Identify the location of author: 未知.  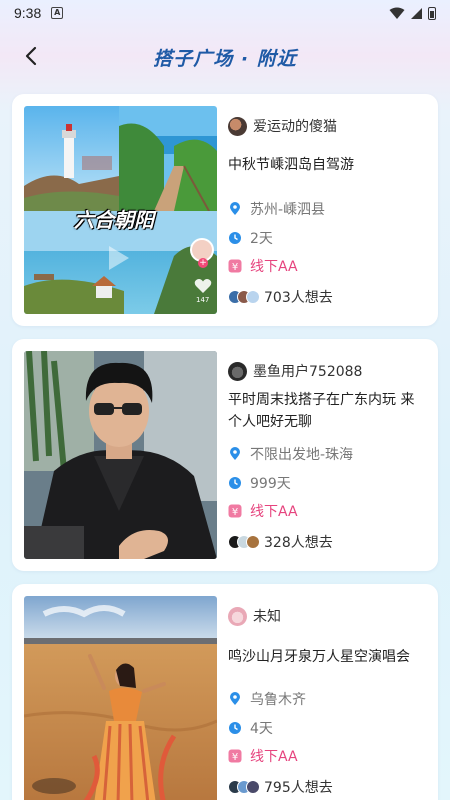
(254, 616).